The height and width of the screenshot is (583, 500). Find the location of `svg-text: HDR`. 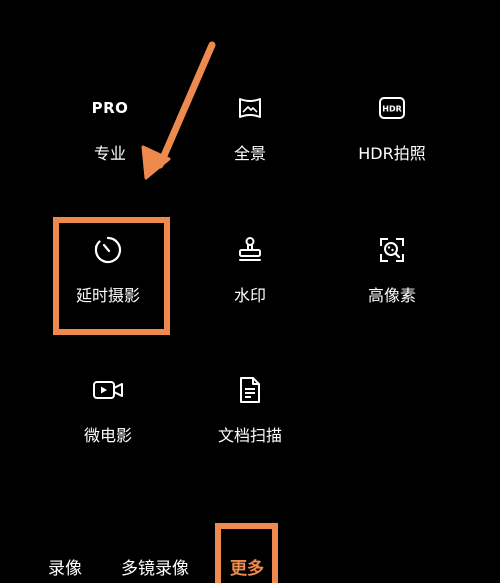

svg-text: HDR is located at coordinates (392, 109).